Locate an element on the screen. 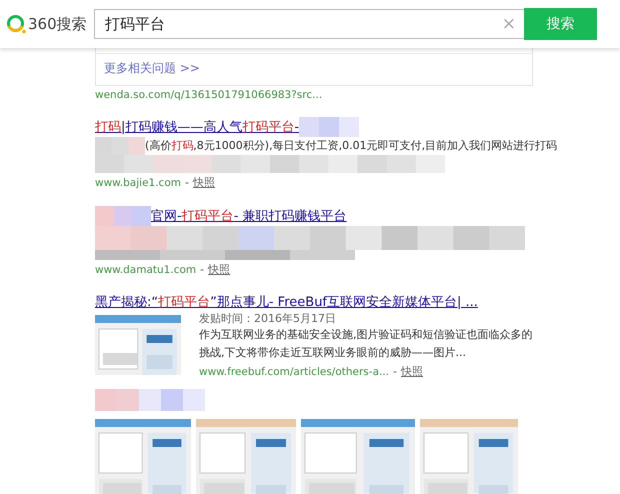 This screenshot has height=494, width=620. result-snippet: (高价打码,8元1000积分),每日支付工资,0.01元即可支付,目前加入我们网站进行打码 is located at coordinates (351, 146).